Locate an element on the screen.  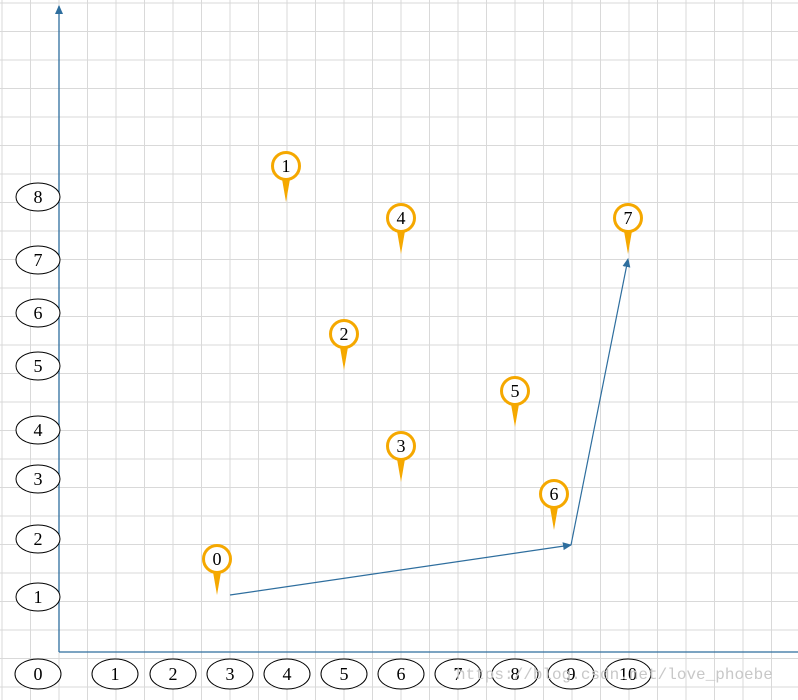
x-axis-label-5: 5 is located at coordinates (344, 674).